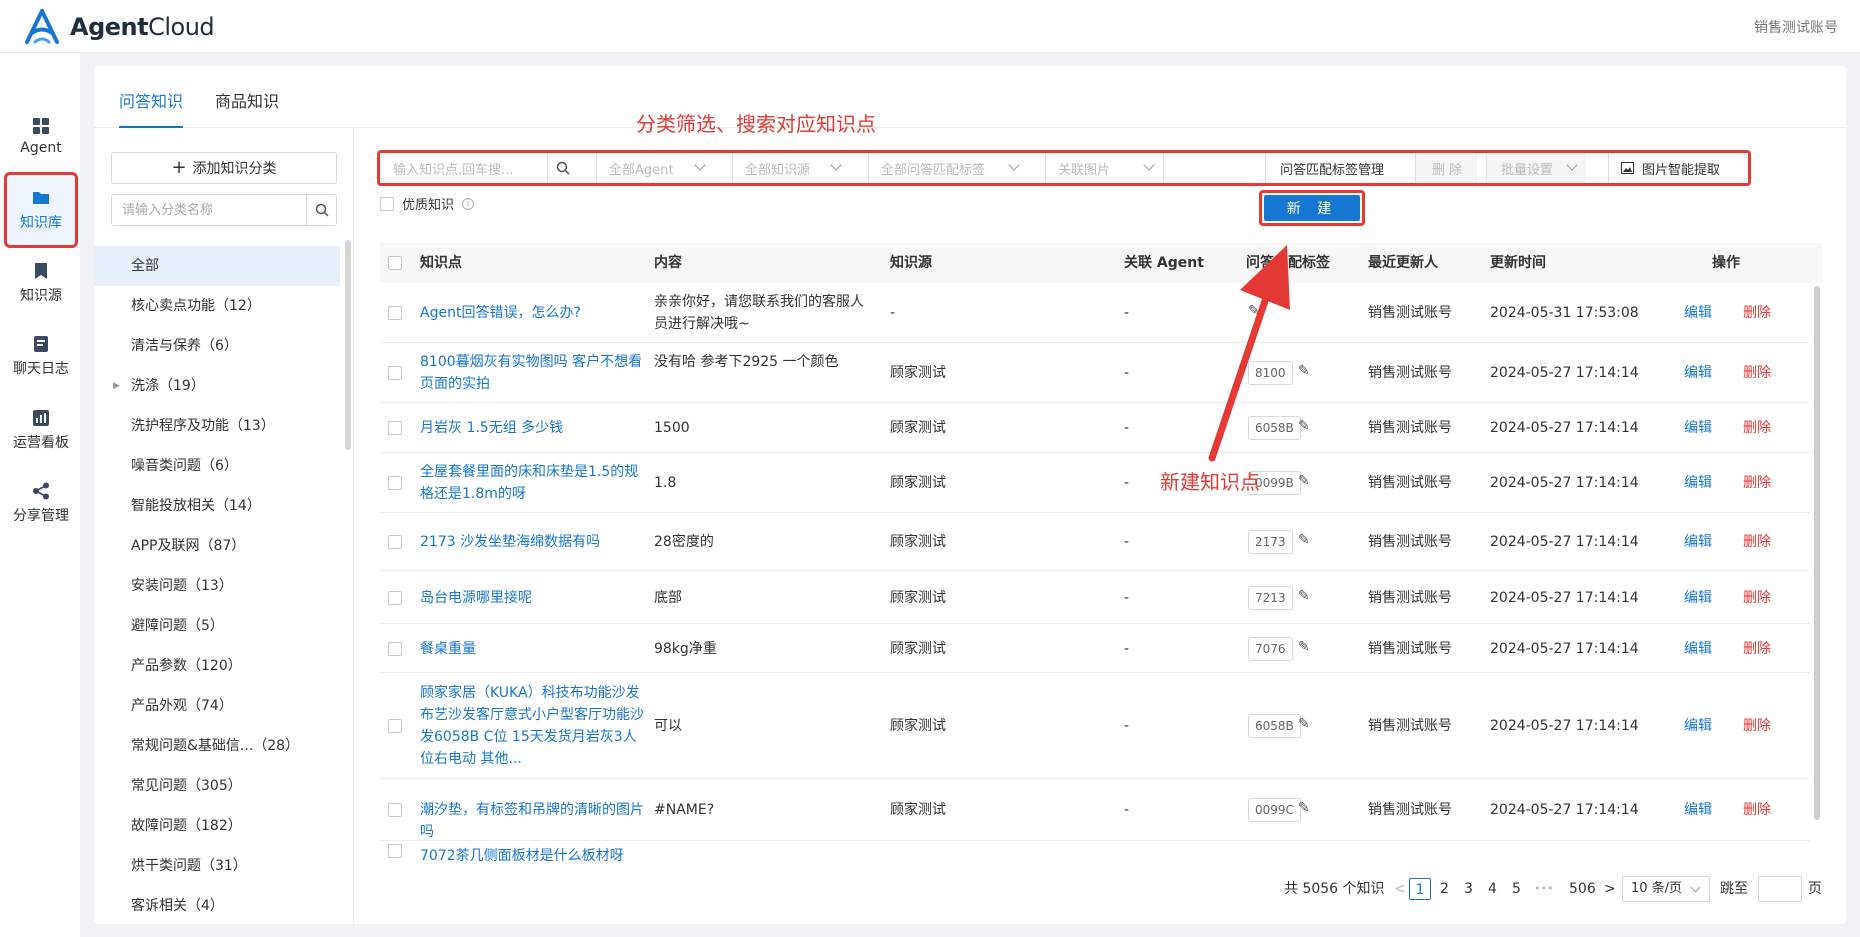  Describe the element at coordinates (532, 598) in the screenshot. I see `knowledge-link: 岛台电源哪里接呢` at that location.